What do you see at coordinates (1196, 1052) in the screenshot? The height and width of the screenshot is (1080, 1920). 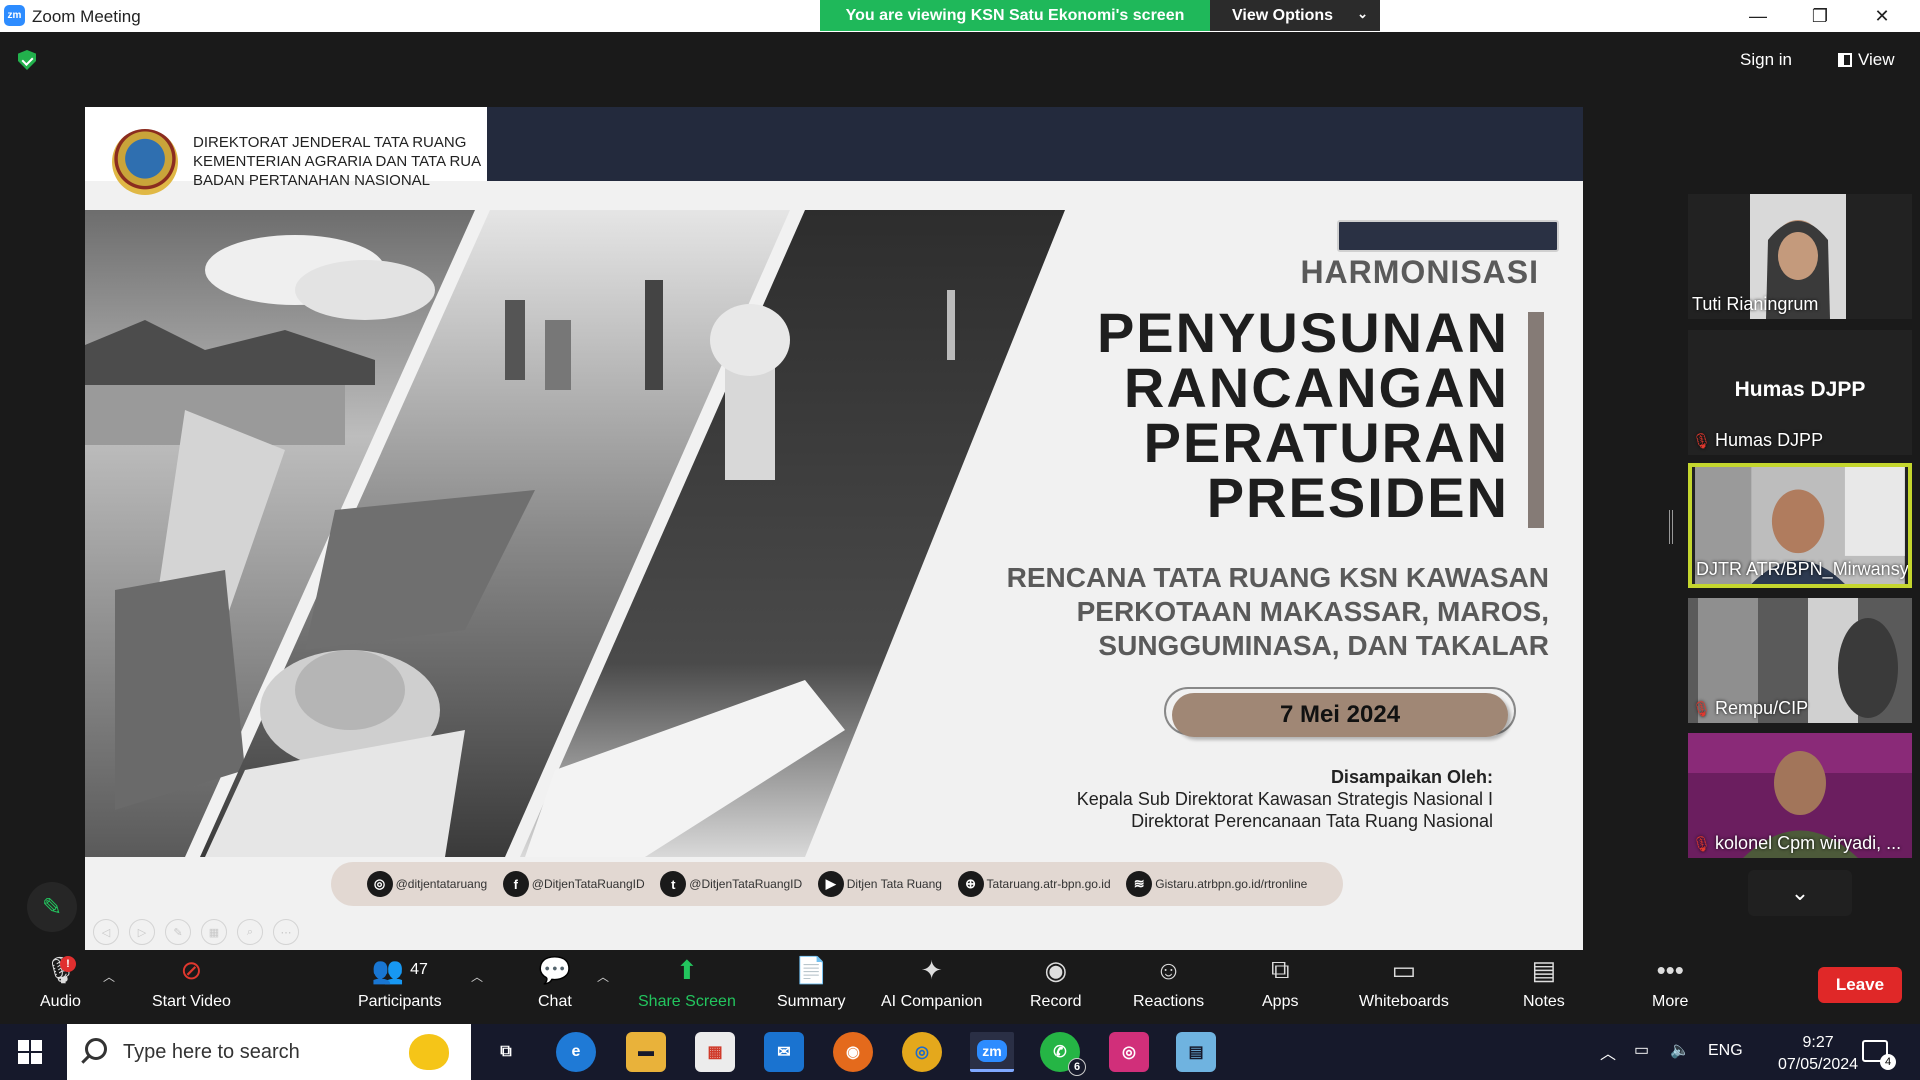 I see `notes-app-icon: ▤` at bounding box center [1196, 1052].